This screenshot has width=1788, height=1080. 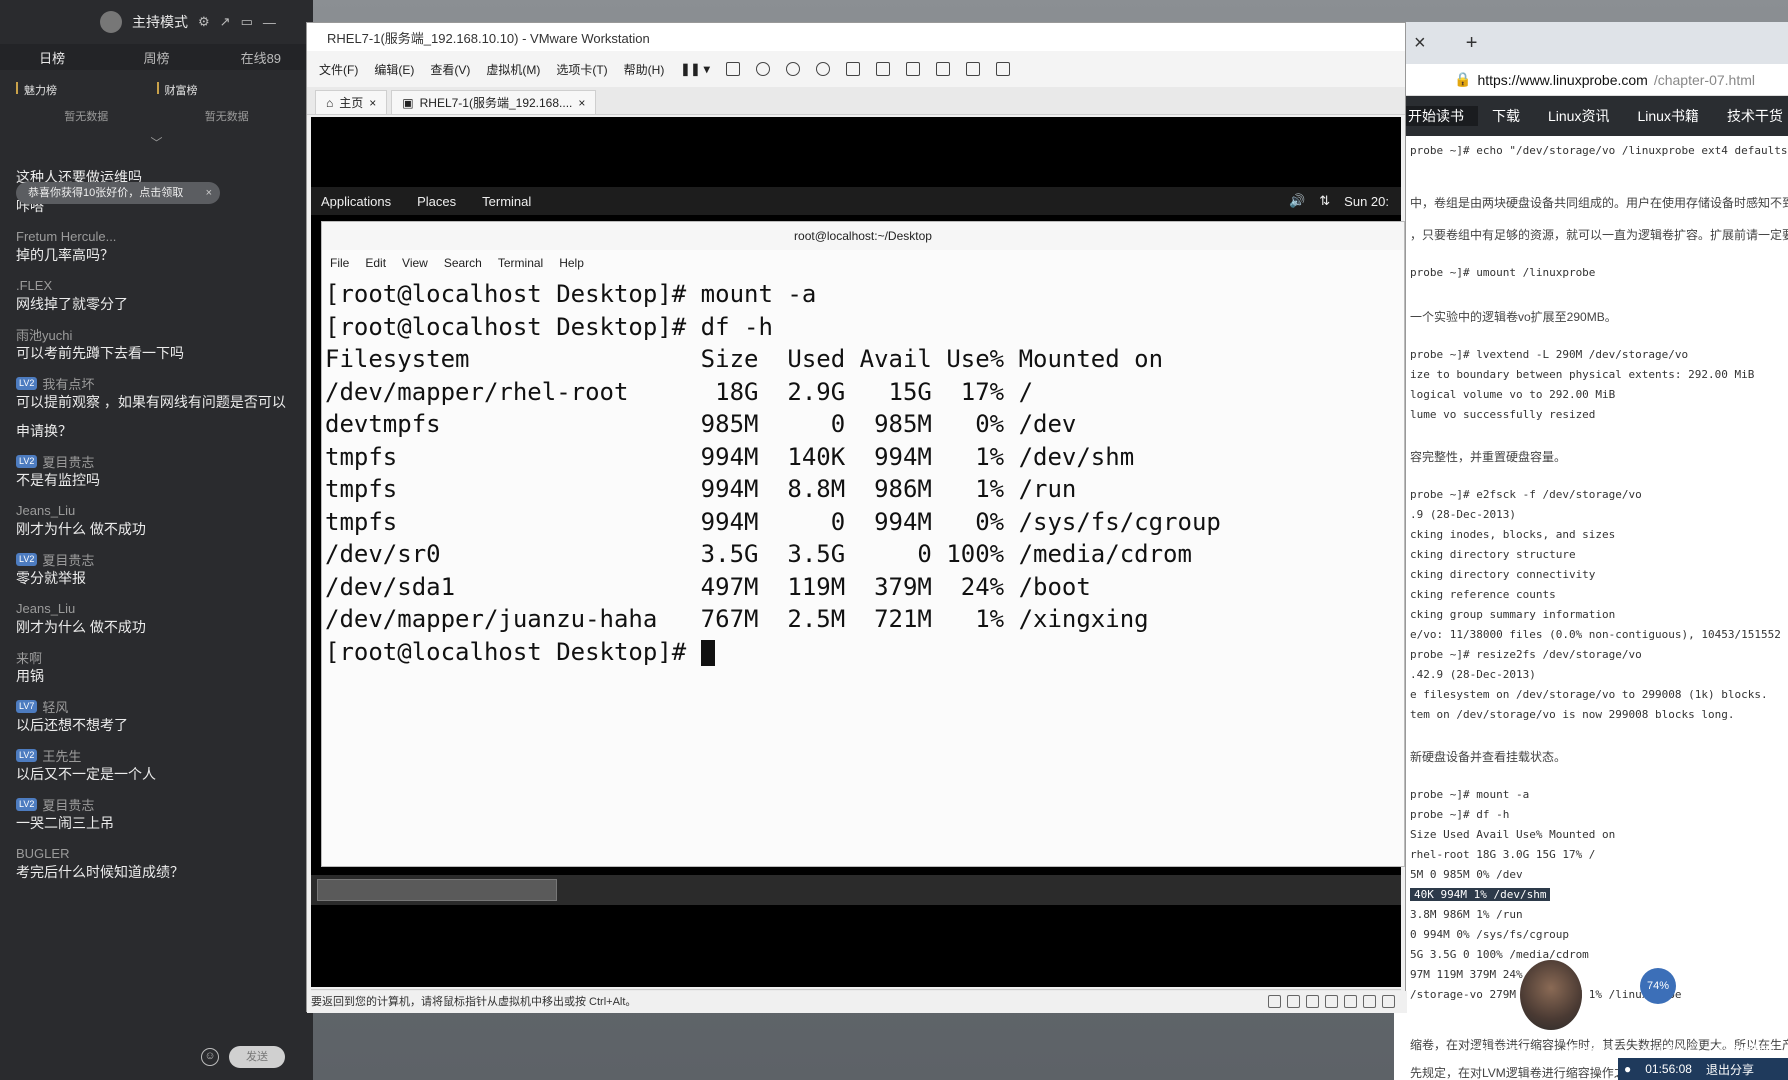 I want to click on network-adapter-icon, so click(x=1312, y=1001).